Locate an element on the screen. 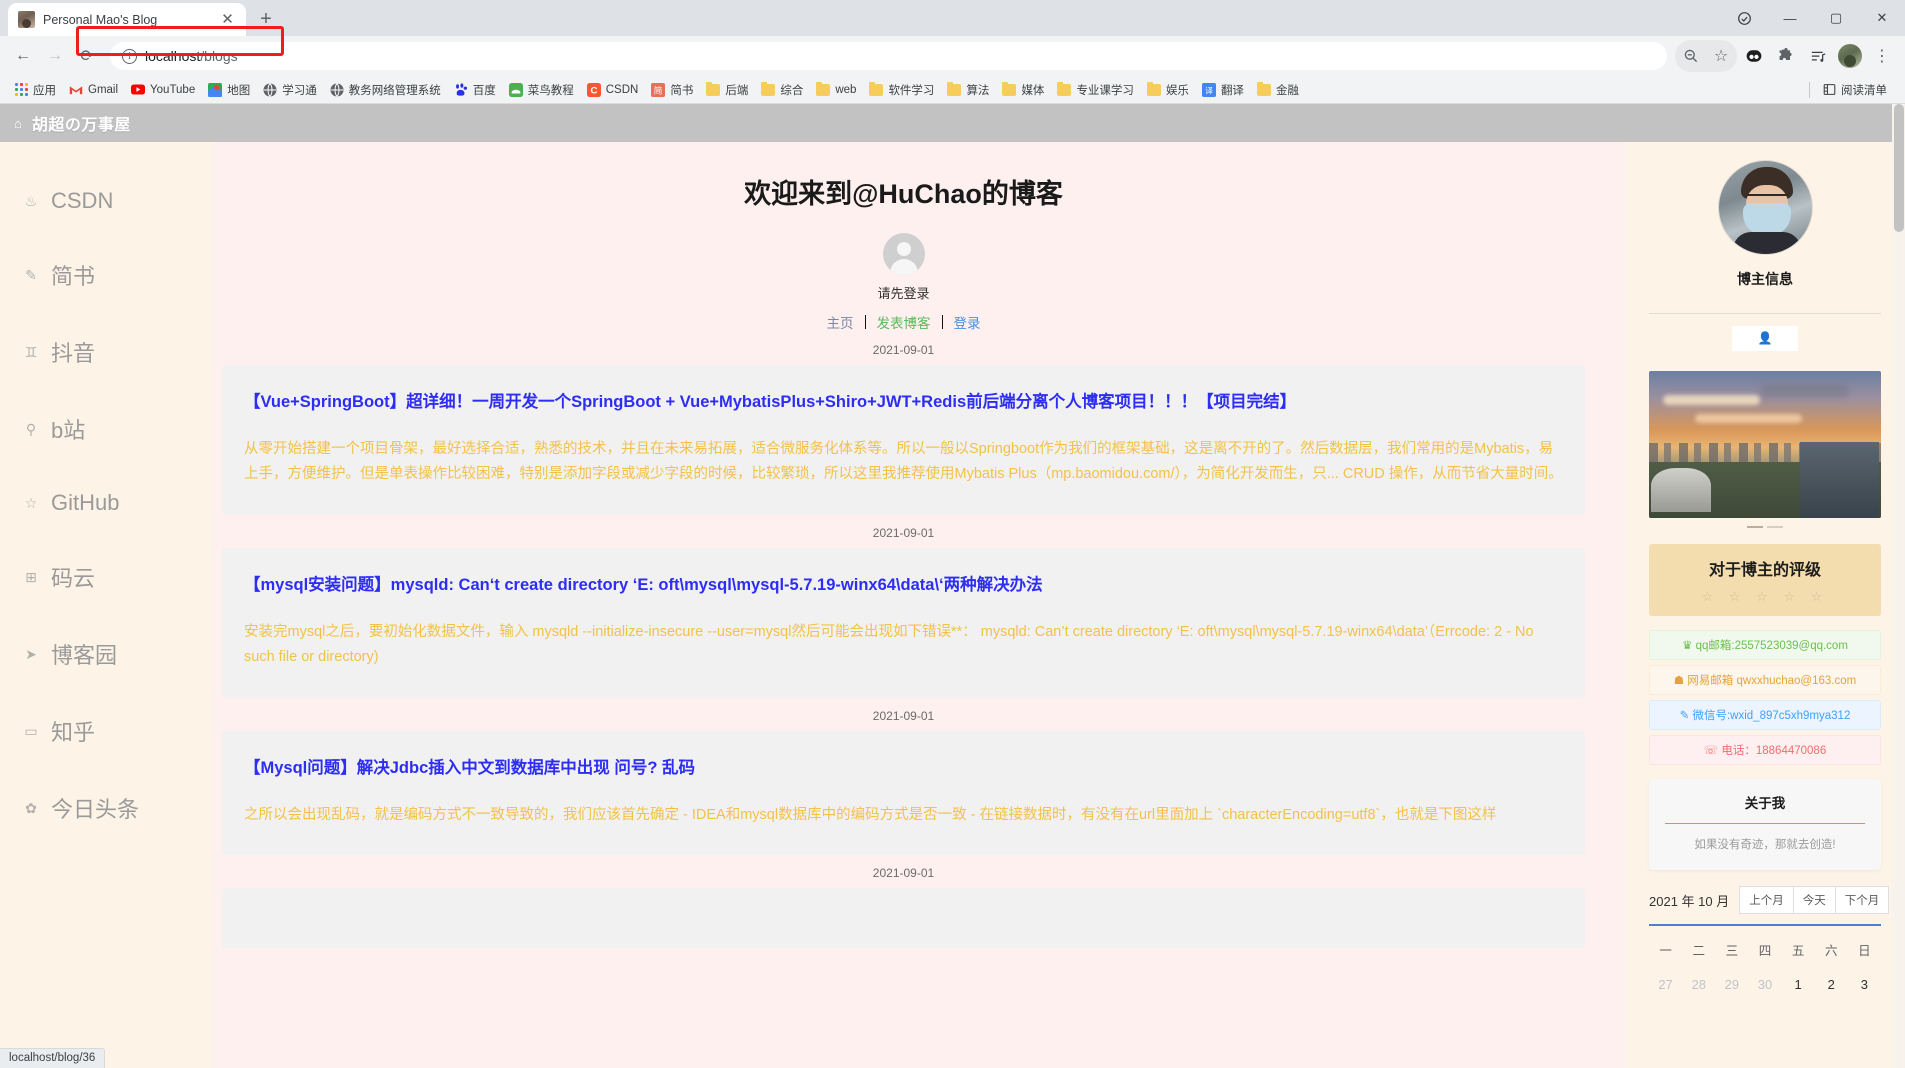 The image size is (1905, 1068). nav-link-login: 登录 is located at coordinates (967, 322).